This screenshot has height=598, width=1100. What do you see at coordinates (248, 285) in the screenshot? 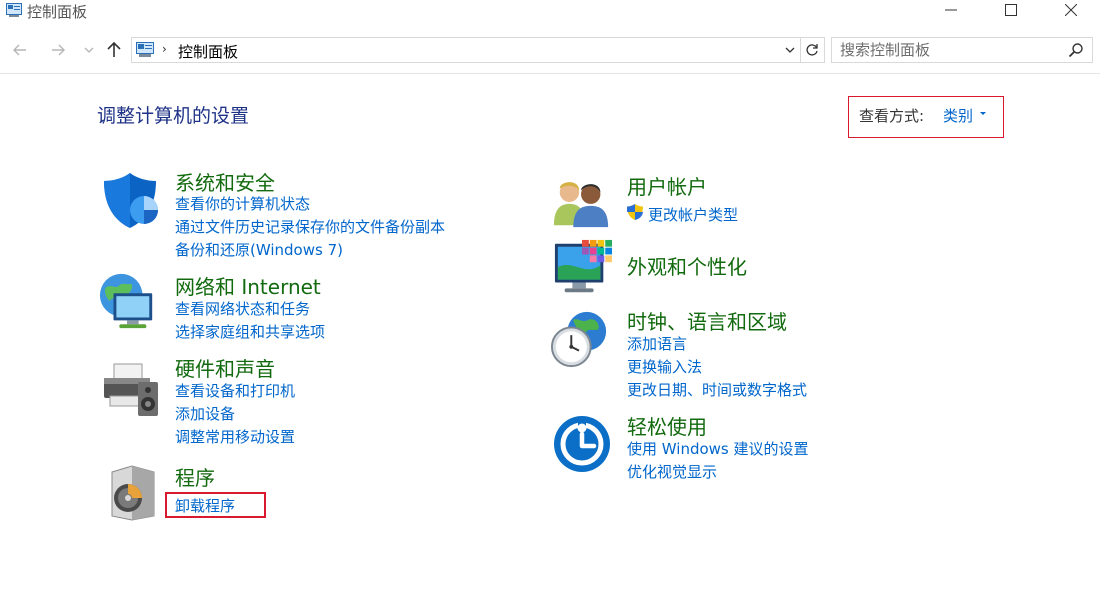
I see `category-network-internet-title: 网络和 Internet` at bounding box center [248, 285].